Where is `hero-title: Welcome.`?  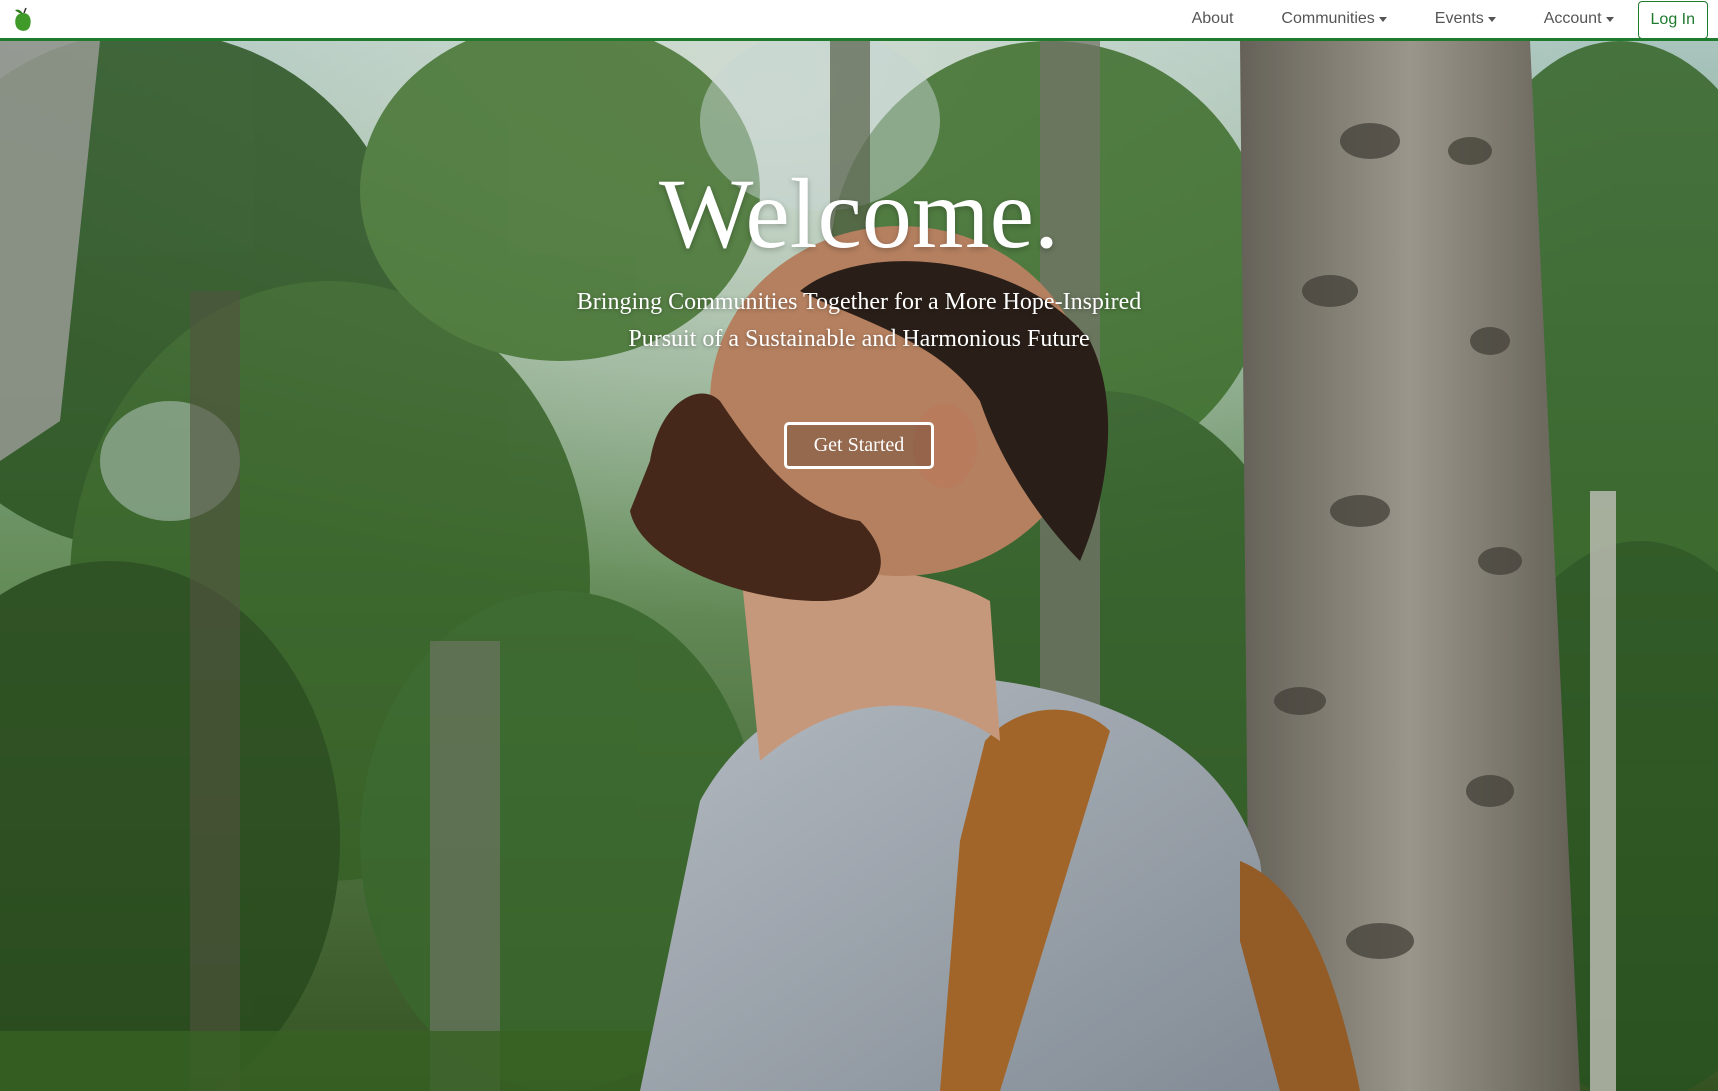
hero-title: Welcome. is located at coordinates (859, 213).